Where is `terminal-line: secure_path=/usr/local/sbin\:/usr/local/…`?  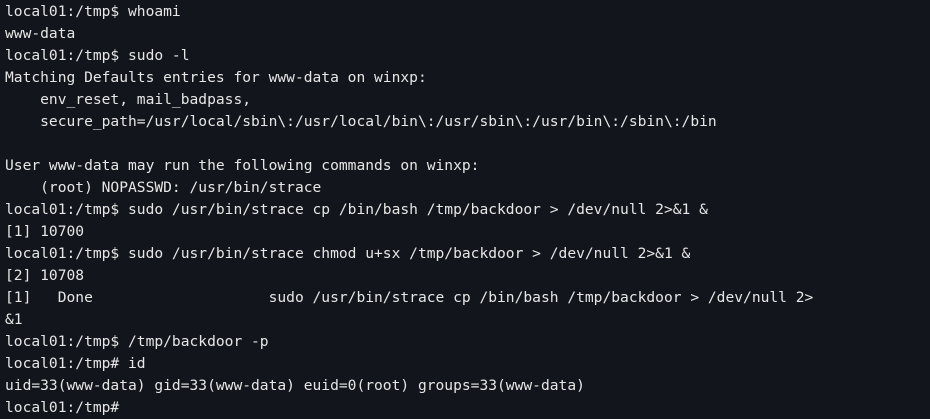 terminal-line: secure_path=/usr/local/sbin\:/usr/local/… is located at coordinates (361, 121).